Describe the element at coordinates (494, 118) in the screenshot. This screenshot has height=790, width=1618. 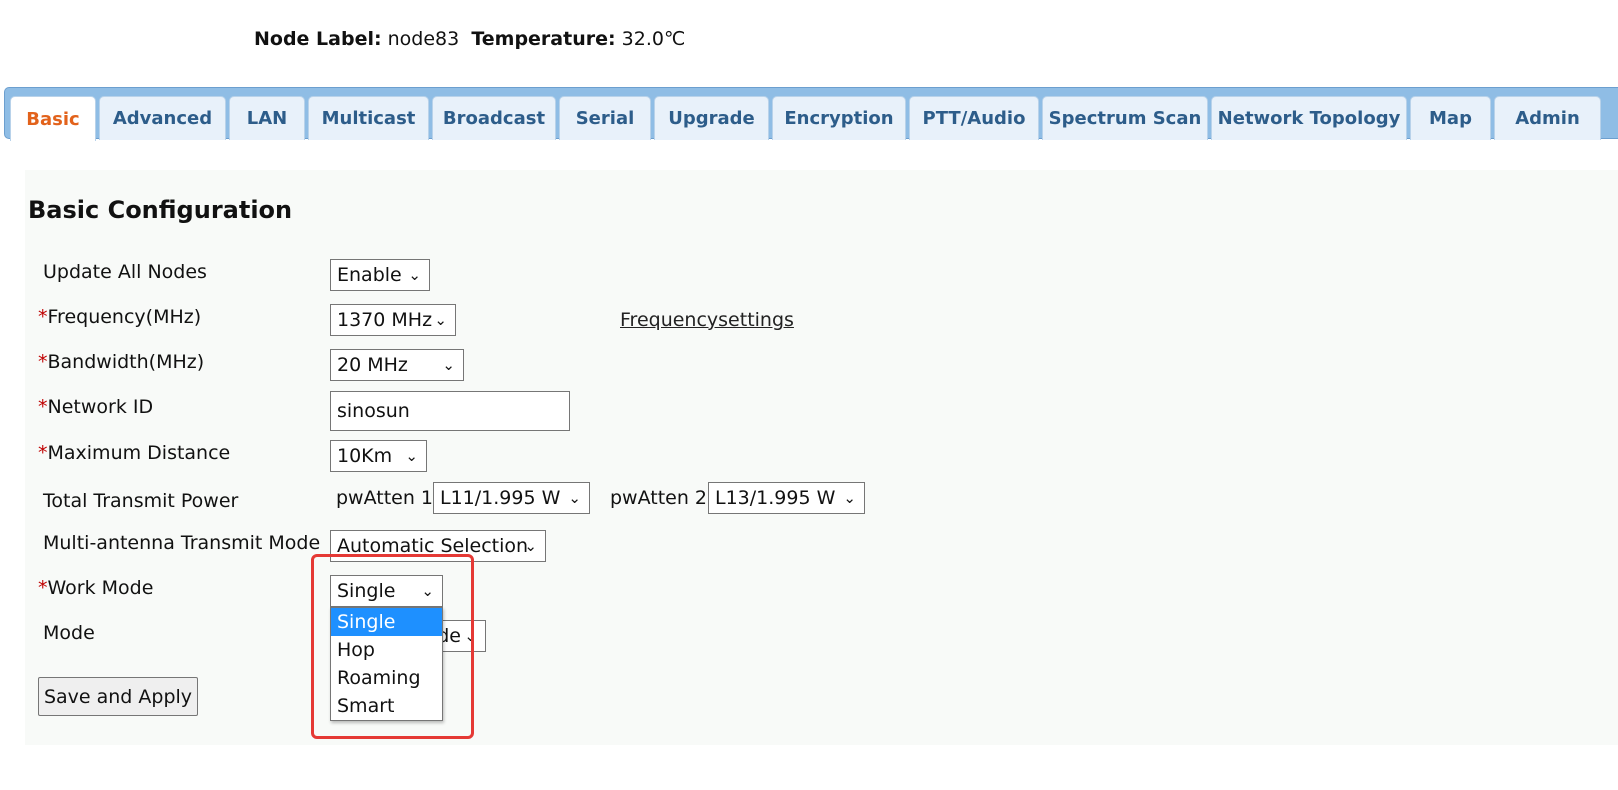
I see `tab-broadcast: Broadcast` at that location.